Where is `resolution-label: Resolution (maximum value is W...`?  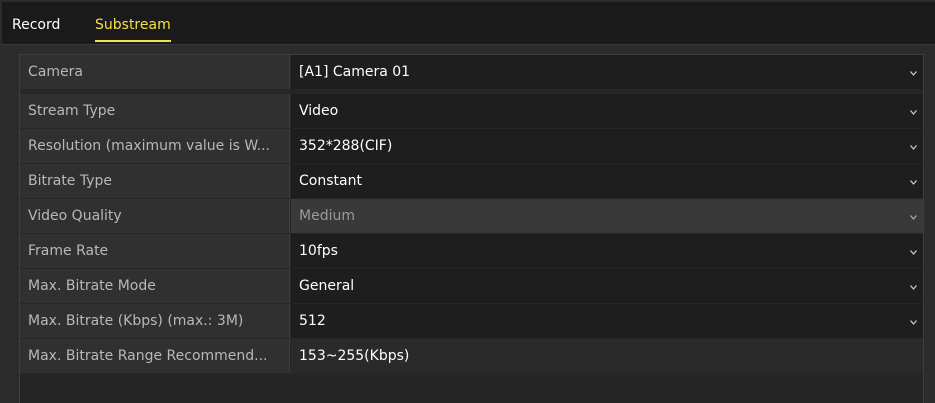 resolution-label: Resolution (maximum value is W... is located at coordinates (155, 146).